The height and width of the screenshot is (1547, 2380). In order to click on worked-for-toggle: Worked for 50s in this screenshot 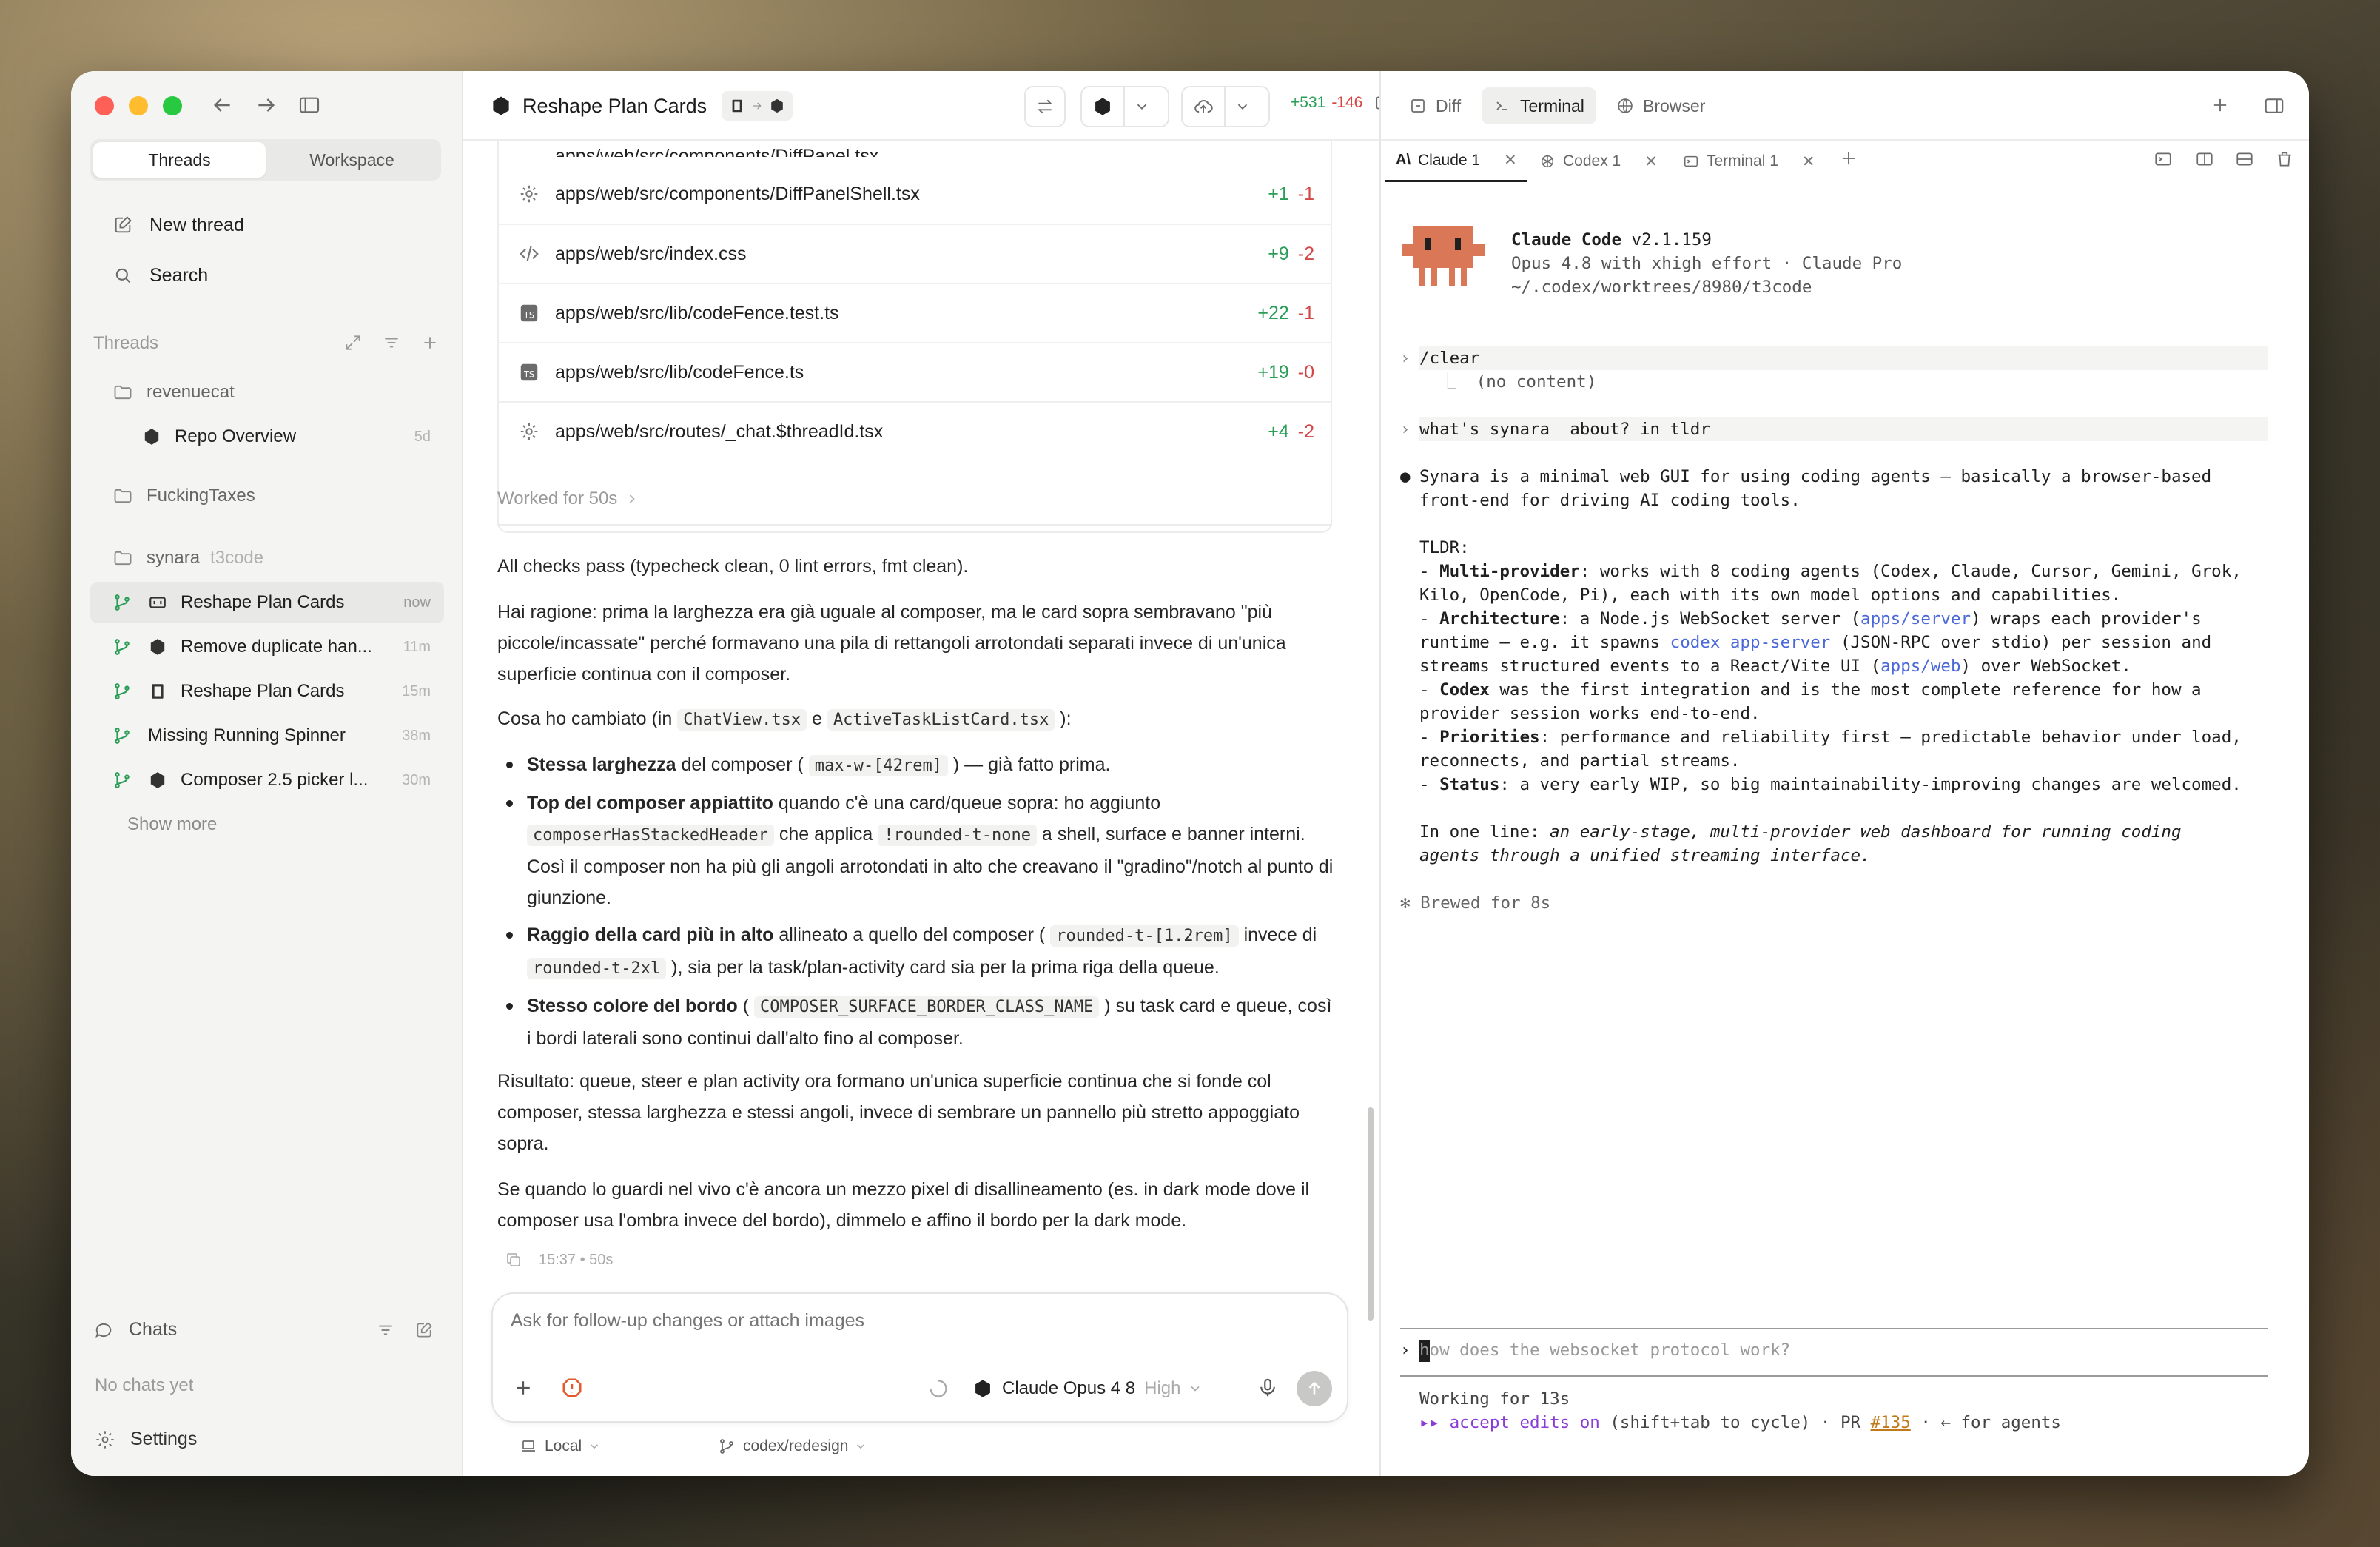, I will do `click(568, 499)`.